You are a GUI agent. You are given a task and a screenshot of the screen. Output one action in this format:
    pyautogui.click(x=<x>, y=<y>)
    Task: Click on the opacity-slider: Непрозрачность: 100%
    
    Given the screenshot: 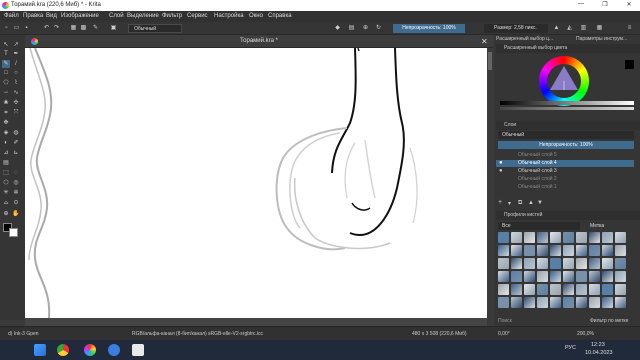 What is the action you would take?
    pyautogui.click(x=429, y=28)
    